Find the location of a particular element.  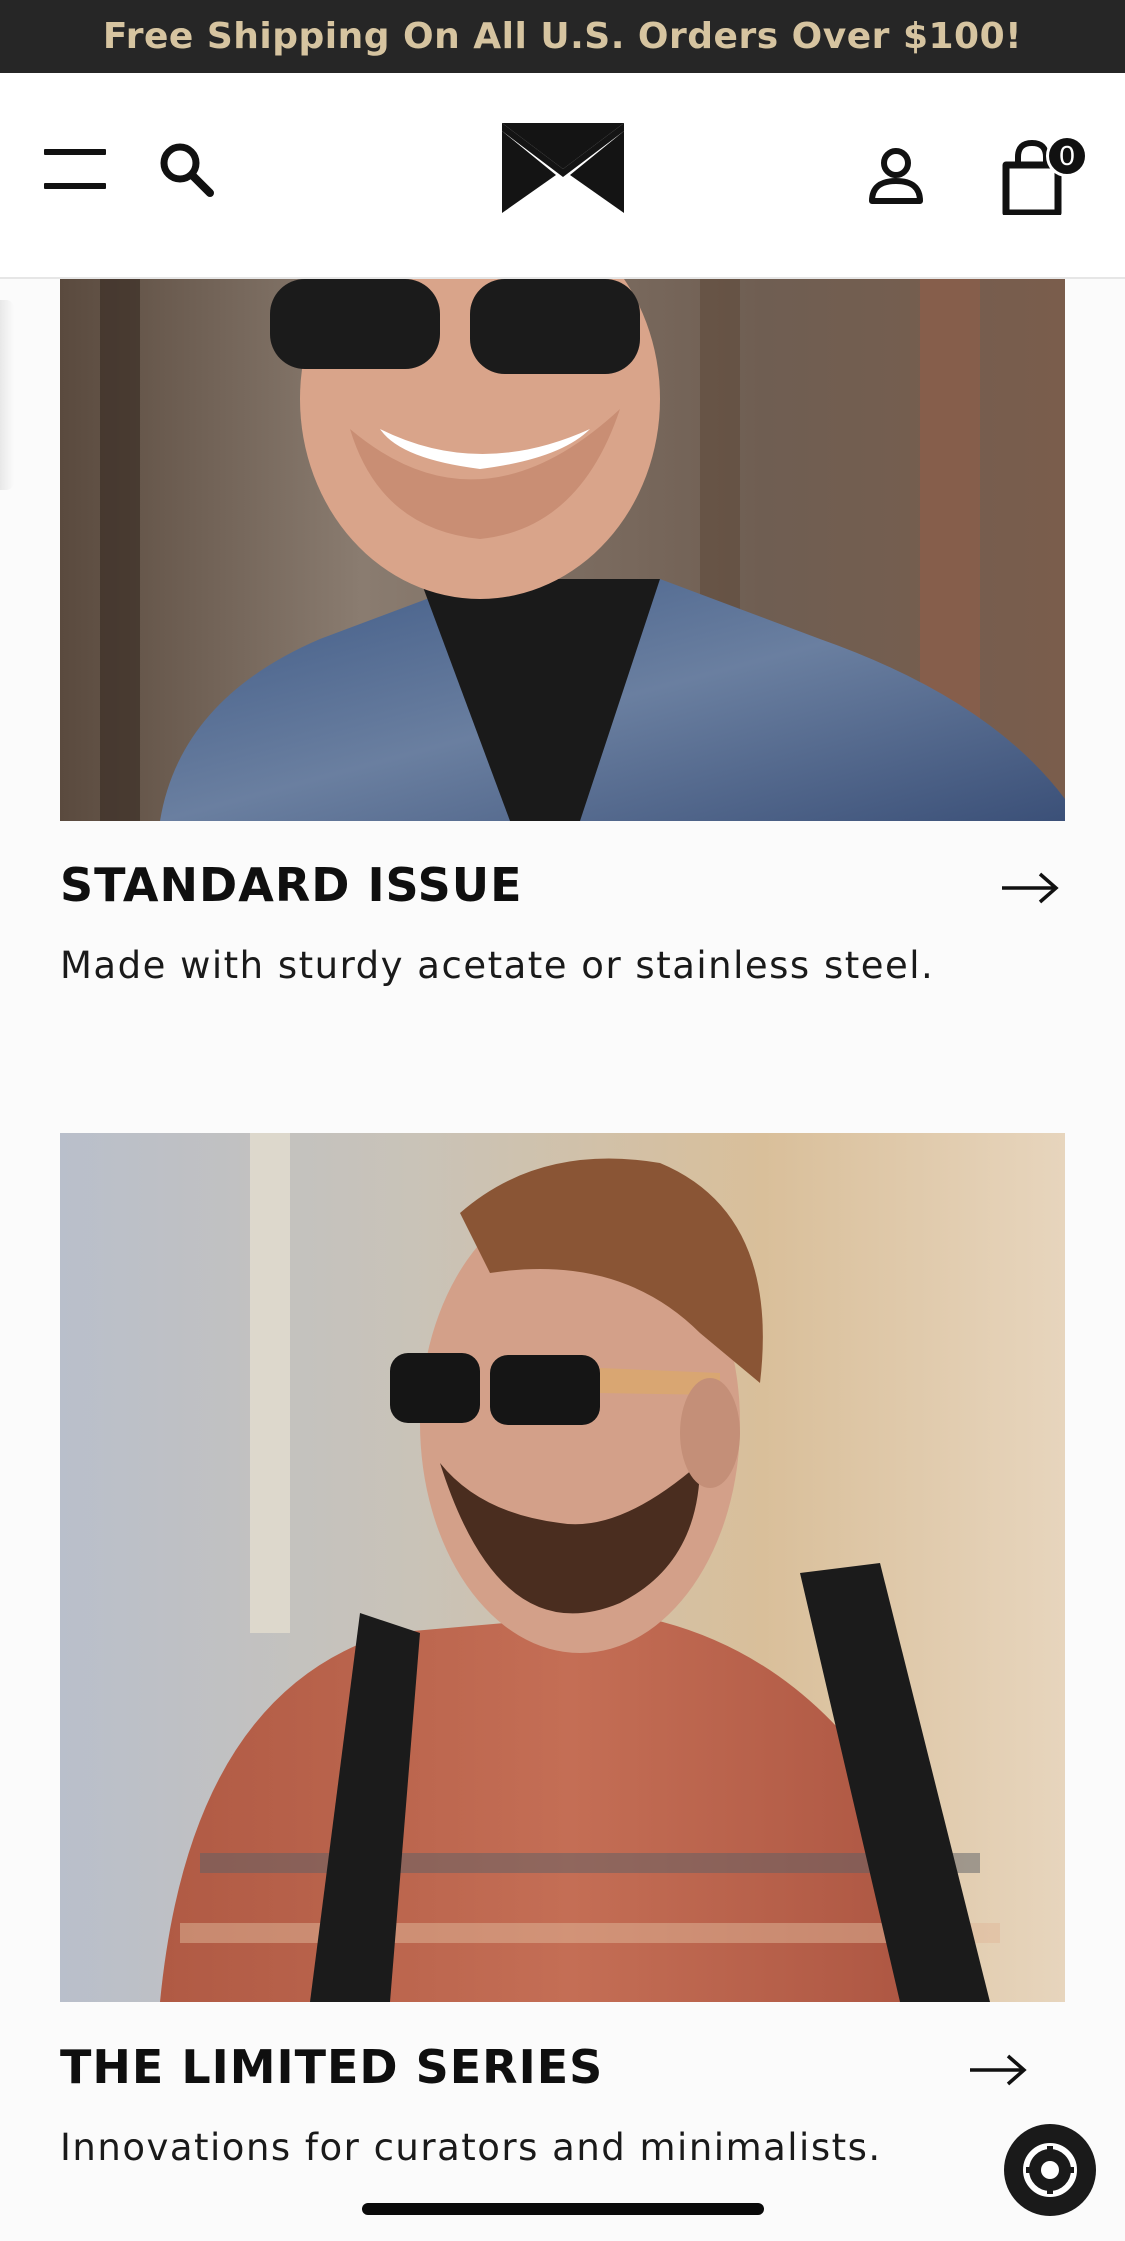

cart-count-badge: 0 is located at coordinates (1067, 156).